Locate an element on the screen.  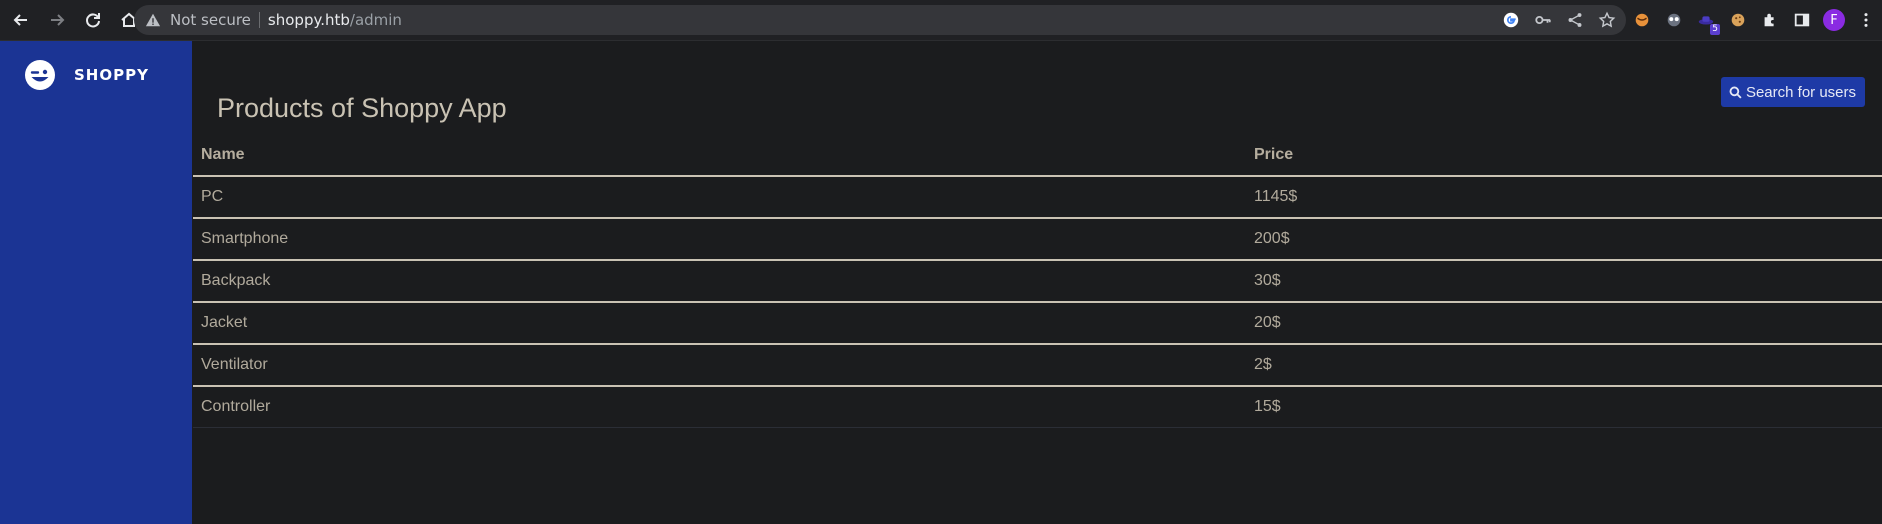
address-bar: Not secure shoppy.htb/admin is located at coordinates (880, 20).